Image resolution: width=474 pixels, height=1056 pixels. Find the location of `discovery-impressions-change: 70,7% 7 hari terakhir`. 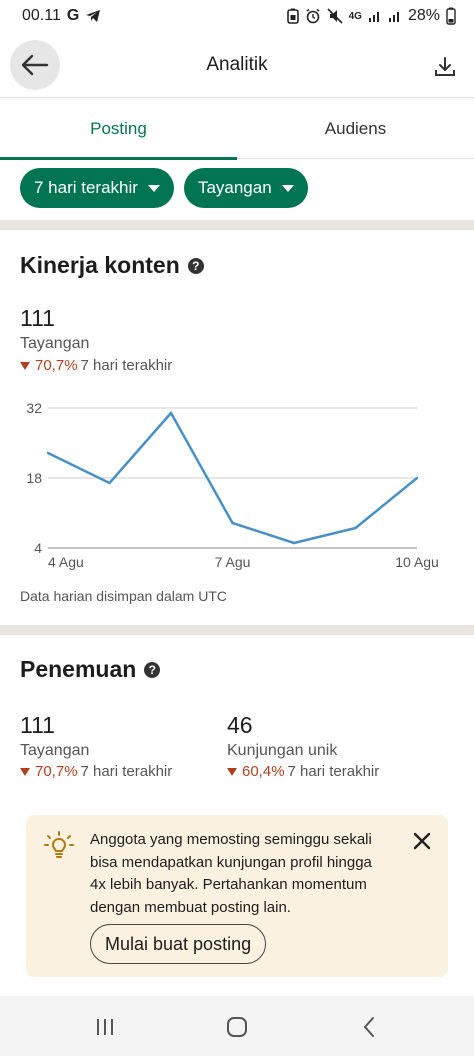

discovery-impressions-change: 70,7% 7 hari terakhir is located at coordinates (96, 771).